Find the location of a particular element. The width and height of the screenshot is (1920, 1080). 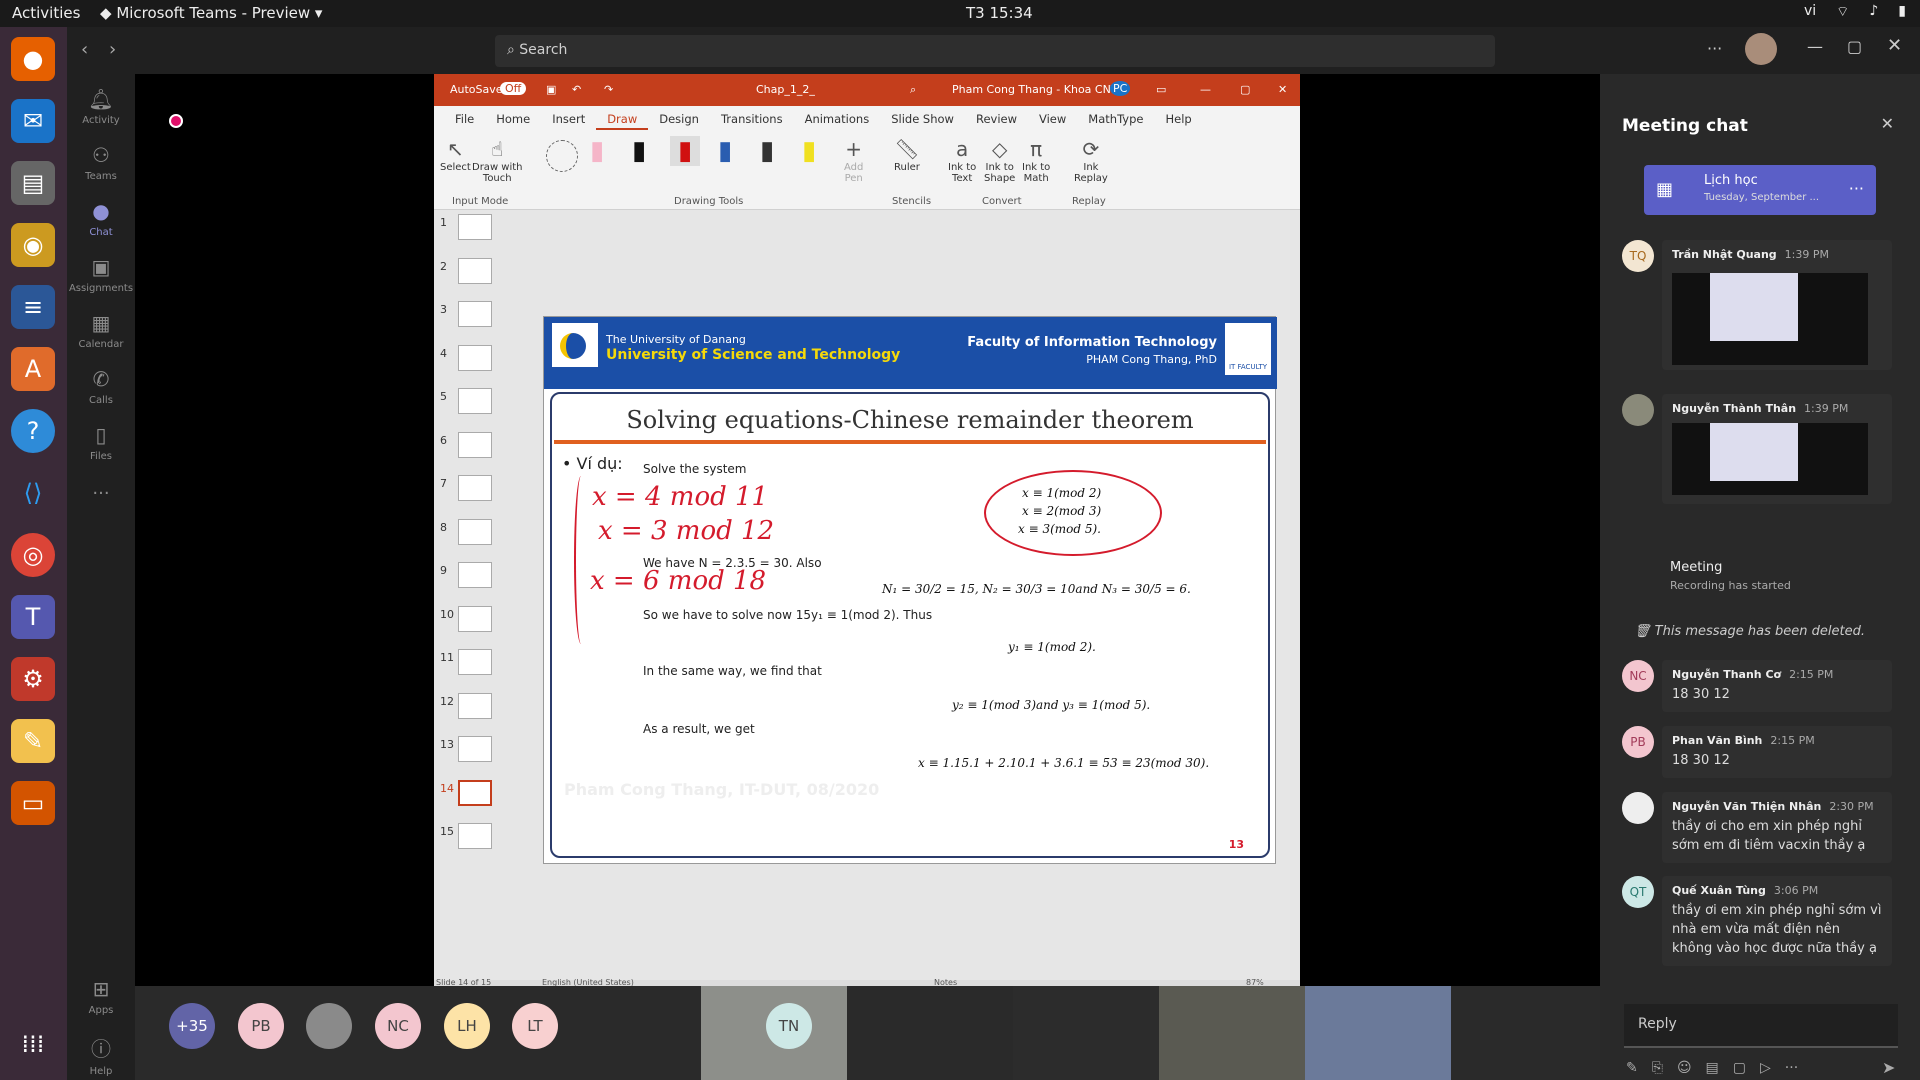

rail-files: ▯ Files is located at coordinates (101, 442).